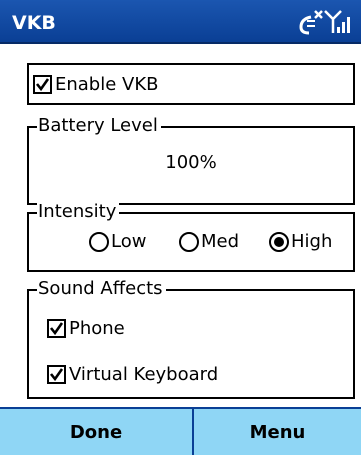  Describe the element at coordinates (312, 241) in the screenshot. I see `radio-high-label: High` at that location.